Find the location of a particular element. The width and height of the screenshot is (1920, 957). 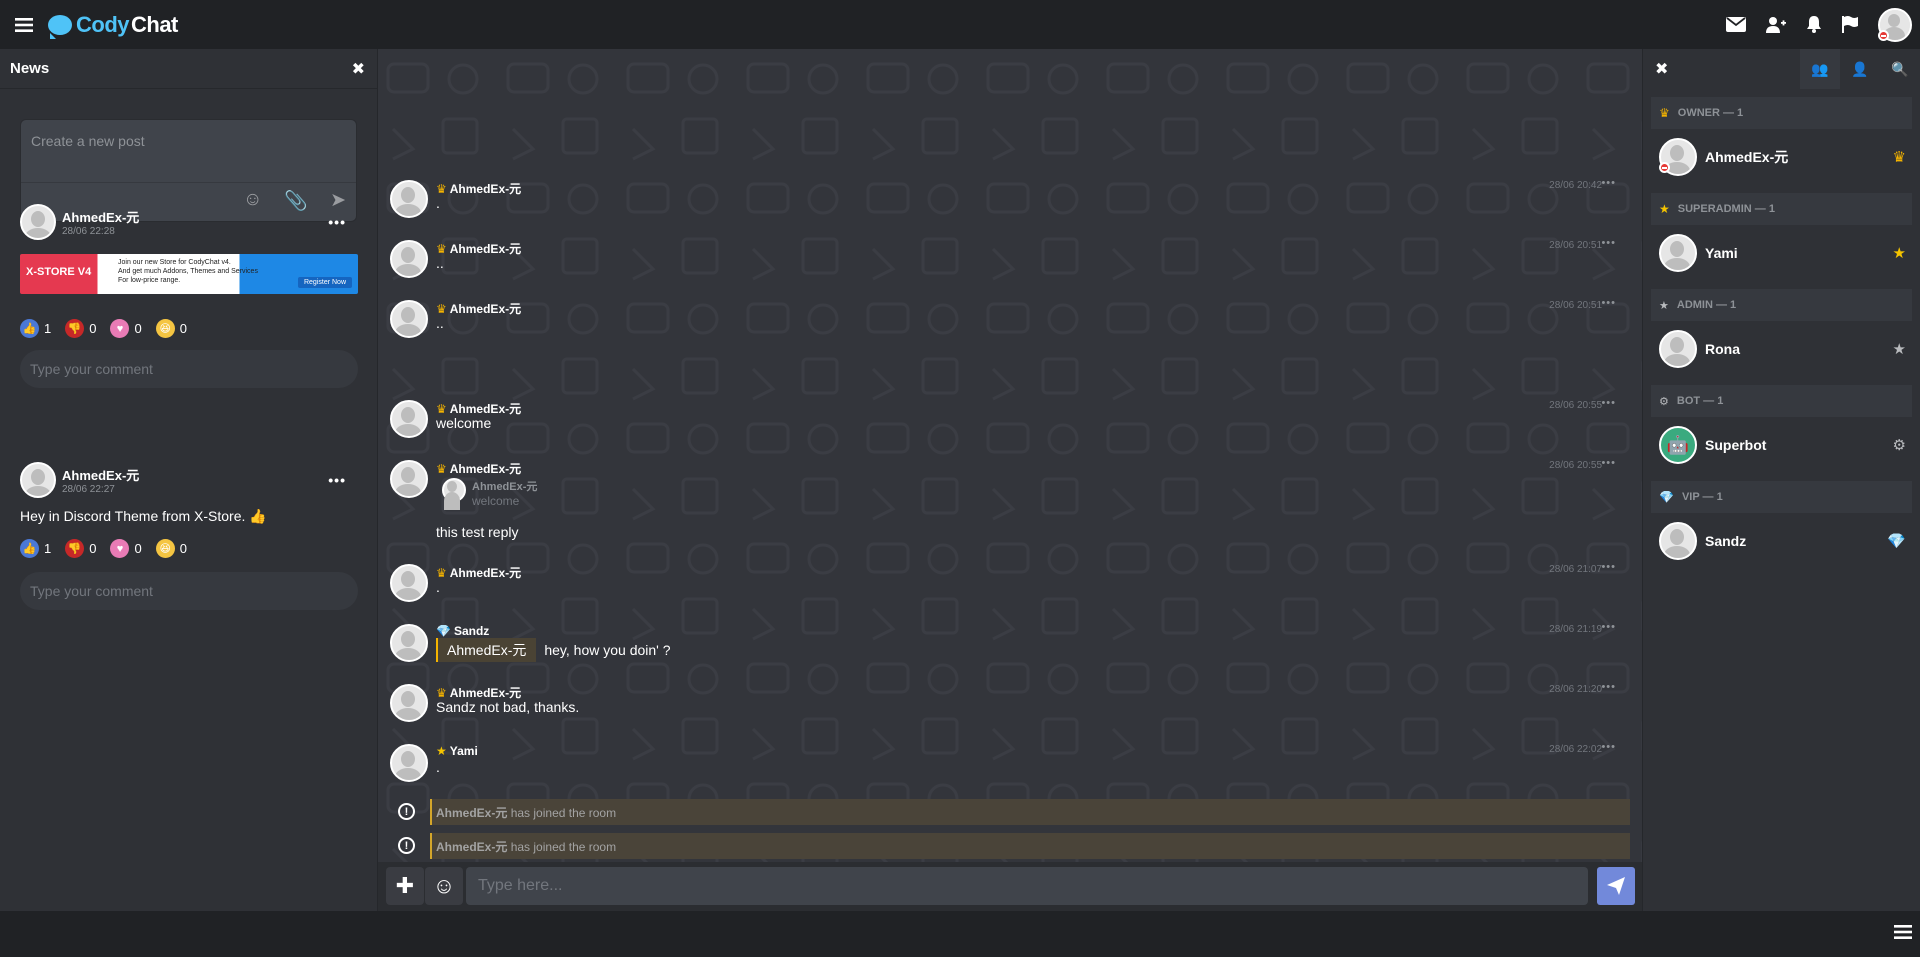

user-item: Yami ★ is located at coordinates (1781, 253).